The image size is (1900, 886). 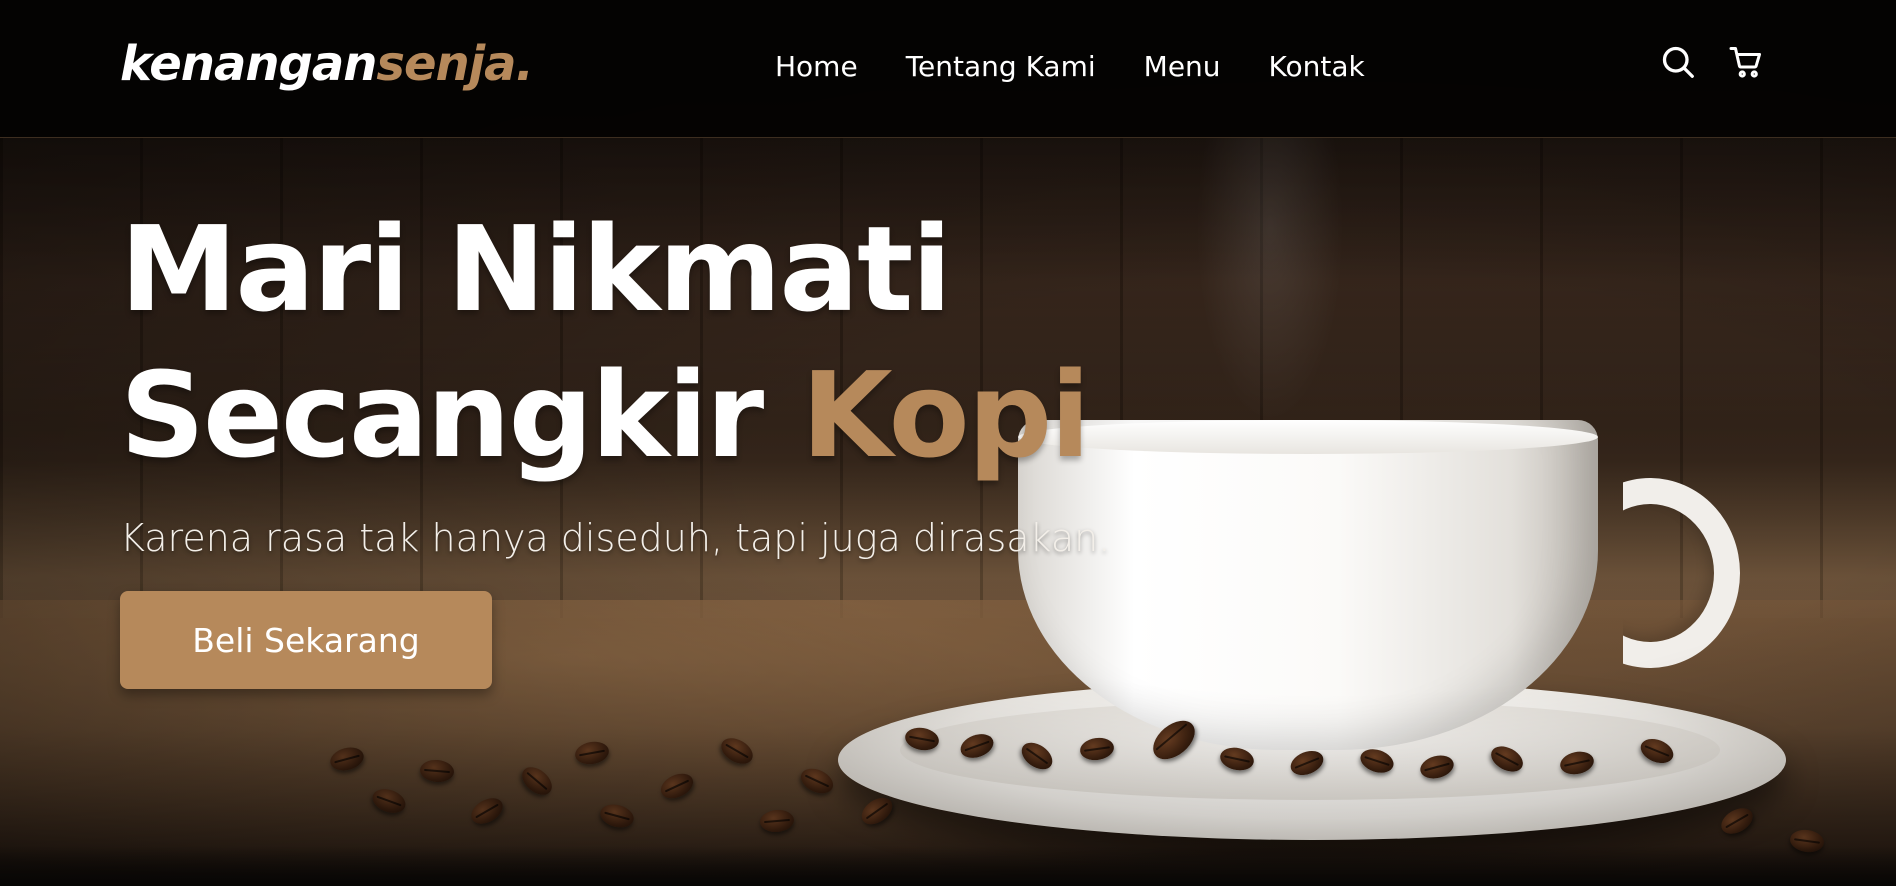 What do you see at coordinates (536, 269) in the screenshot?
I see `hero-headline-line1: Mari Nikmati` at bounding box center [536, 269].